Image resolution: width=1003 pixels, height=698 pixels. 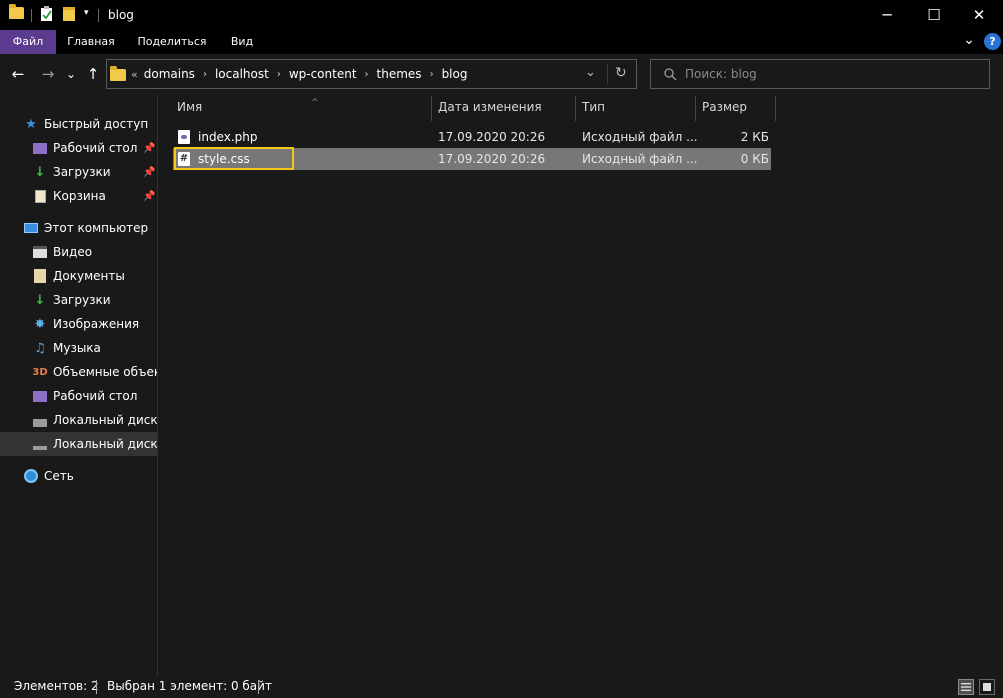 What do you see at coordinates (91, 42) in the screenshot?
I see `tab-home: Главная` at bounding box center [91, 42].